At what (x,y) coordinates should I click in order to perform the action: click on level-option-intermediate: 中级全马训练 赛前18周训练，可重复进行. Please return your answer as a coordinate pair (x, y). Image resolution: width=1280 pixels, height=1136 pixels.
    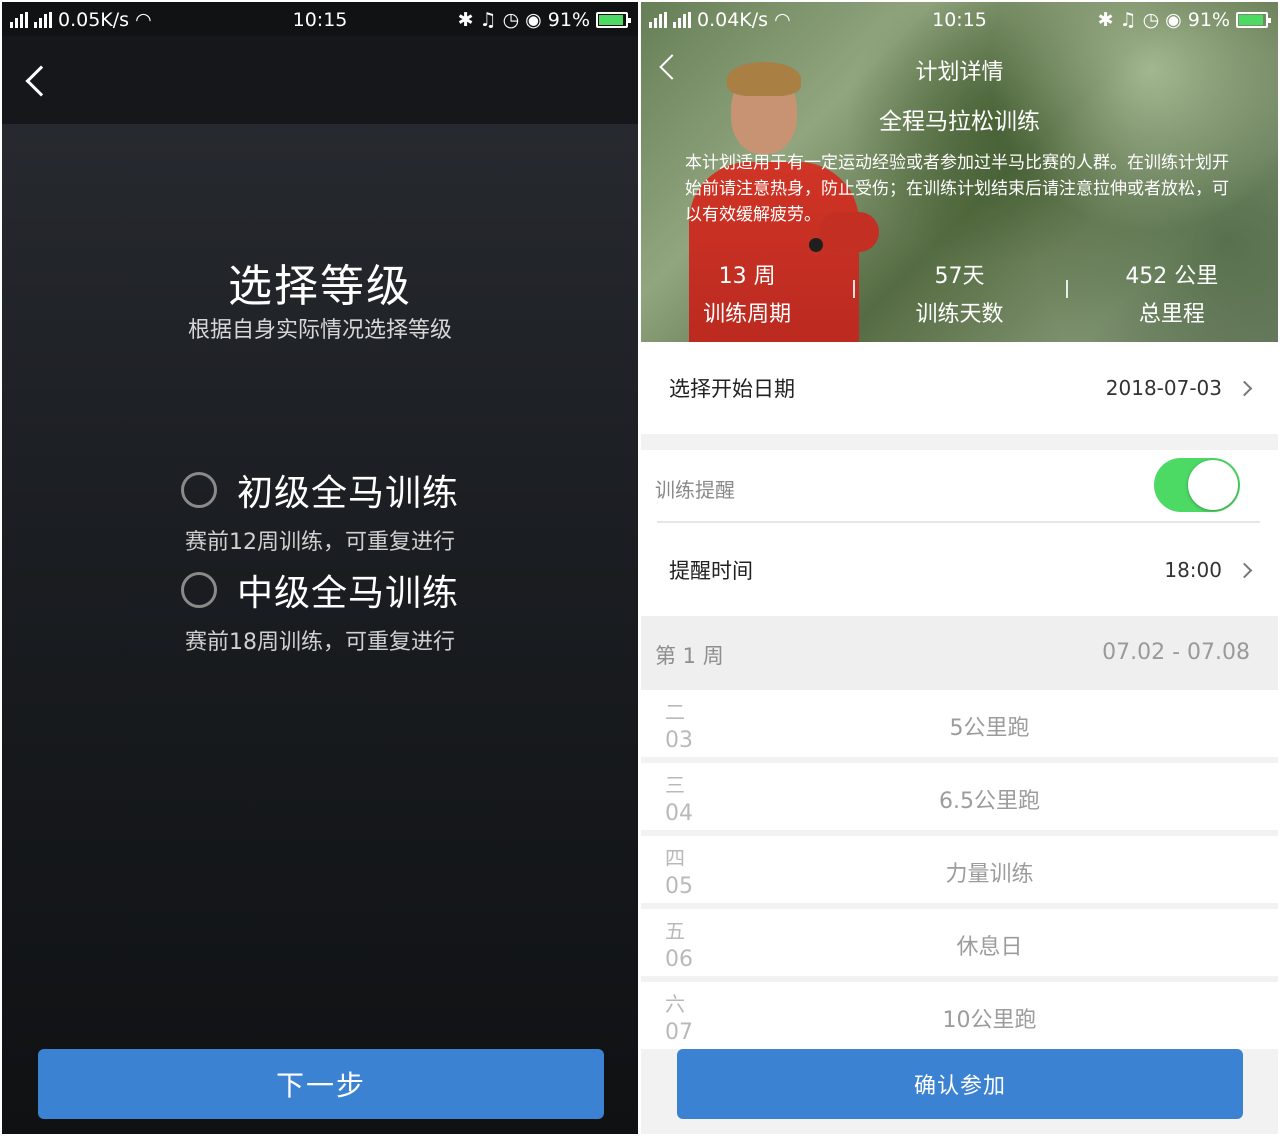
    Looking at the image, I should click on (320, 610).